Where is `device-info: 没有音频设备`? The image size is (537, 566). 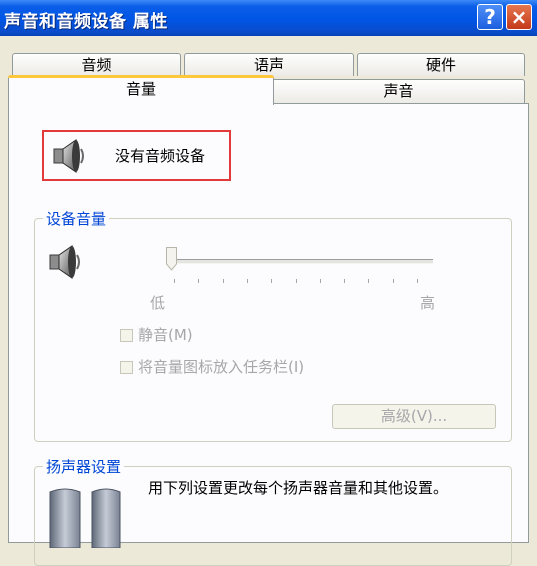
device-info: 没有音频设备 is located at coordinates (136, 155).